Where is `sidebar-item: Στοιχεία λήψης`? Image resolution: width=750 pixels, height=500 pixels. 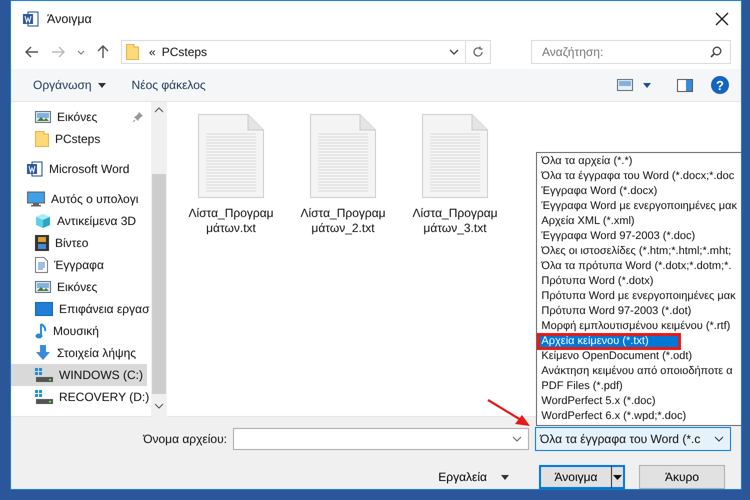
sidebar-item: Στοιχεία λήψης is located at coordinates (79, 353).